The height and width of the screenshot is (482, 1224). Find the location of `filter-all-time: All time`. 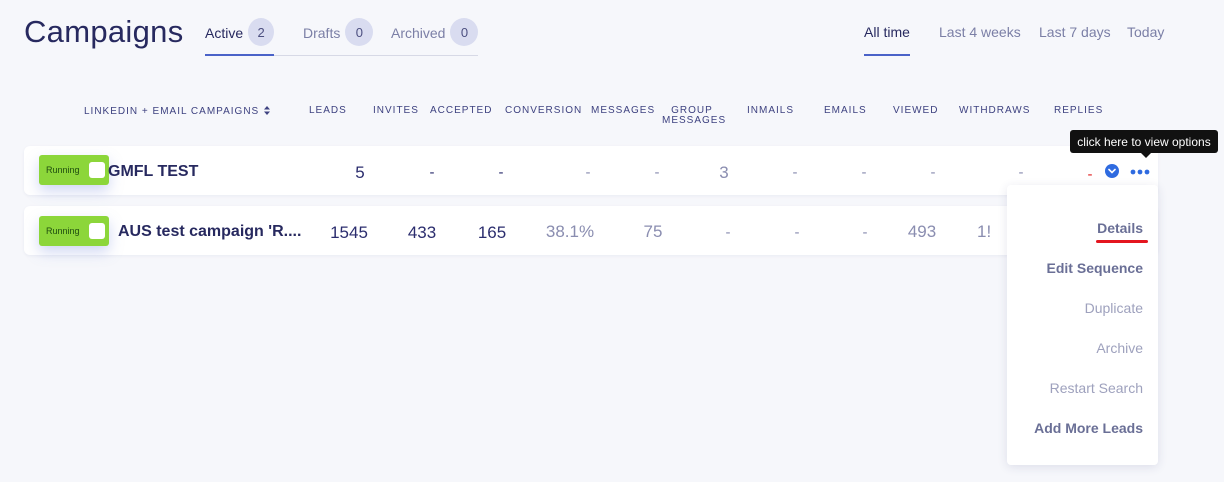

filter-all-time: All time is located at coordinates (887, 40).